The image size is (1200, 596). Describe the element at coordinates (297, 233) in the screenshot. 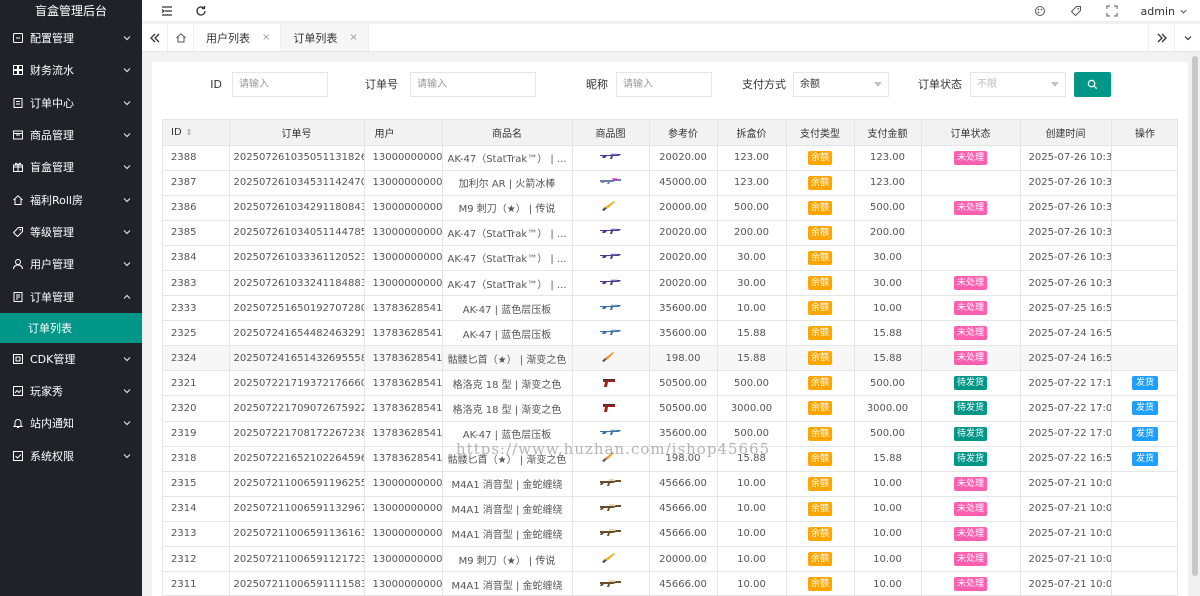

I see `cell-order-no: 2025072610340511447859` at that location.